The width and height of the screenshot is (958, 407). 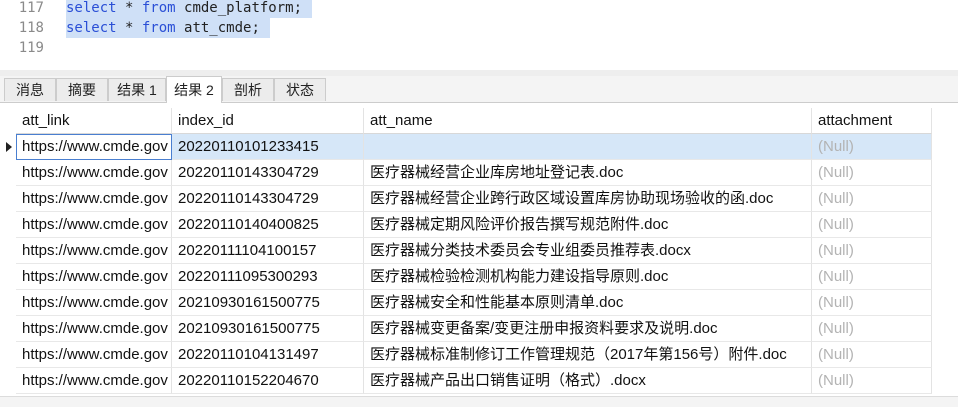 What do you see at coordinates (588, 225) in the screenshot?
I see `cell-att-name: 医疗器械定期风险评价报告撰写规范附件.doc` at bounding box center [588, 225].